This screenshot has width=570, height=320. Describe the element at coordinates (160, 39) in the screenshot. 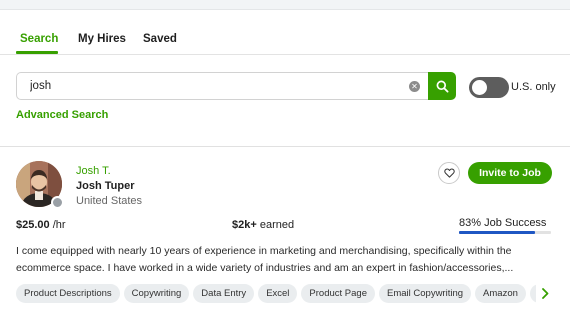

I see `tab-saved: Saved` at that location.